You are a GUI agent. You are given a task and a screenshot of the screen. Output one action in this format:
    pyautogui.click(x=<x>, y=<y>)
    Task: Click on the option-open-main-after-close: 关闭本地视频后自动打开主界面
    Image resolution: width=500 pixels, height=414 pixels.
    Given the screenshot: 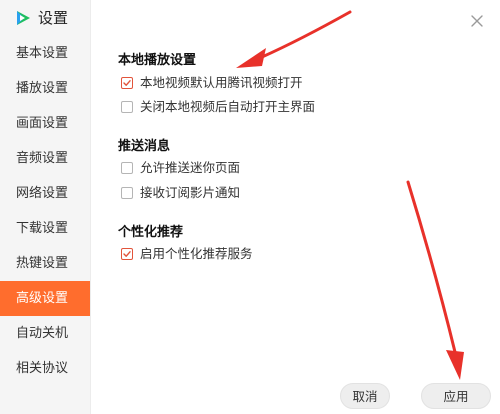 What is the action you would take?
    pyautogui.click(x=218, y=107)
    